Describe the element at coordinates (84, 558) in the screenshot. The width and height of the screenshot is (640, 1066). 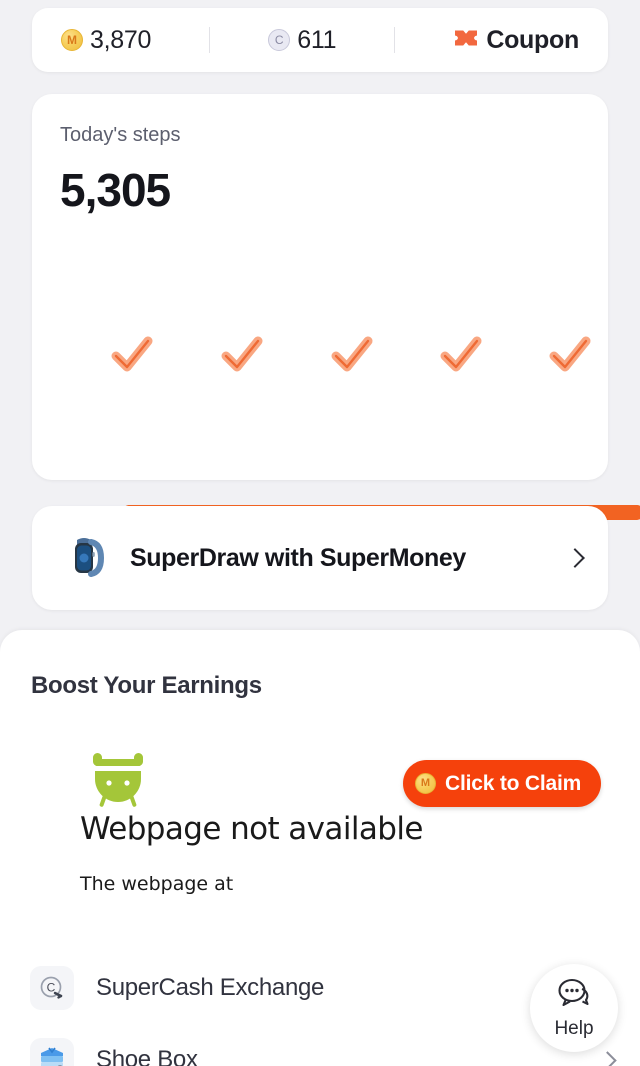
I see `smartwatch-icon` at that location.